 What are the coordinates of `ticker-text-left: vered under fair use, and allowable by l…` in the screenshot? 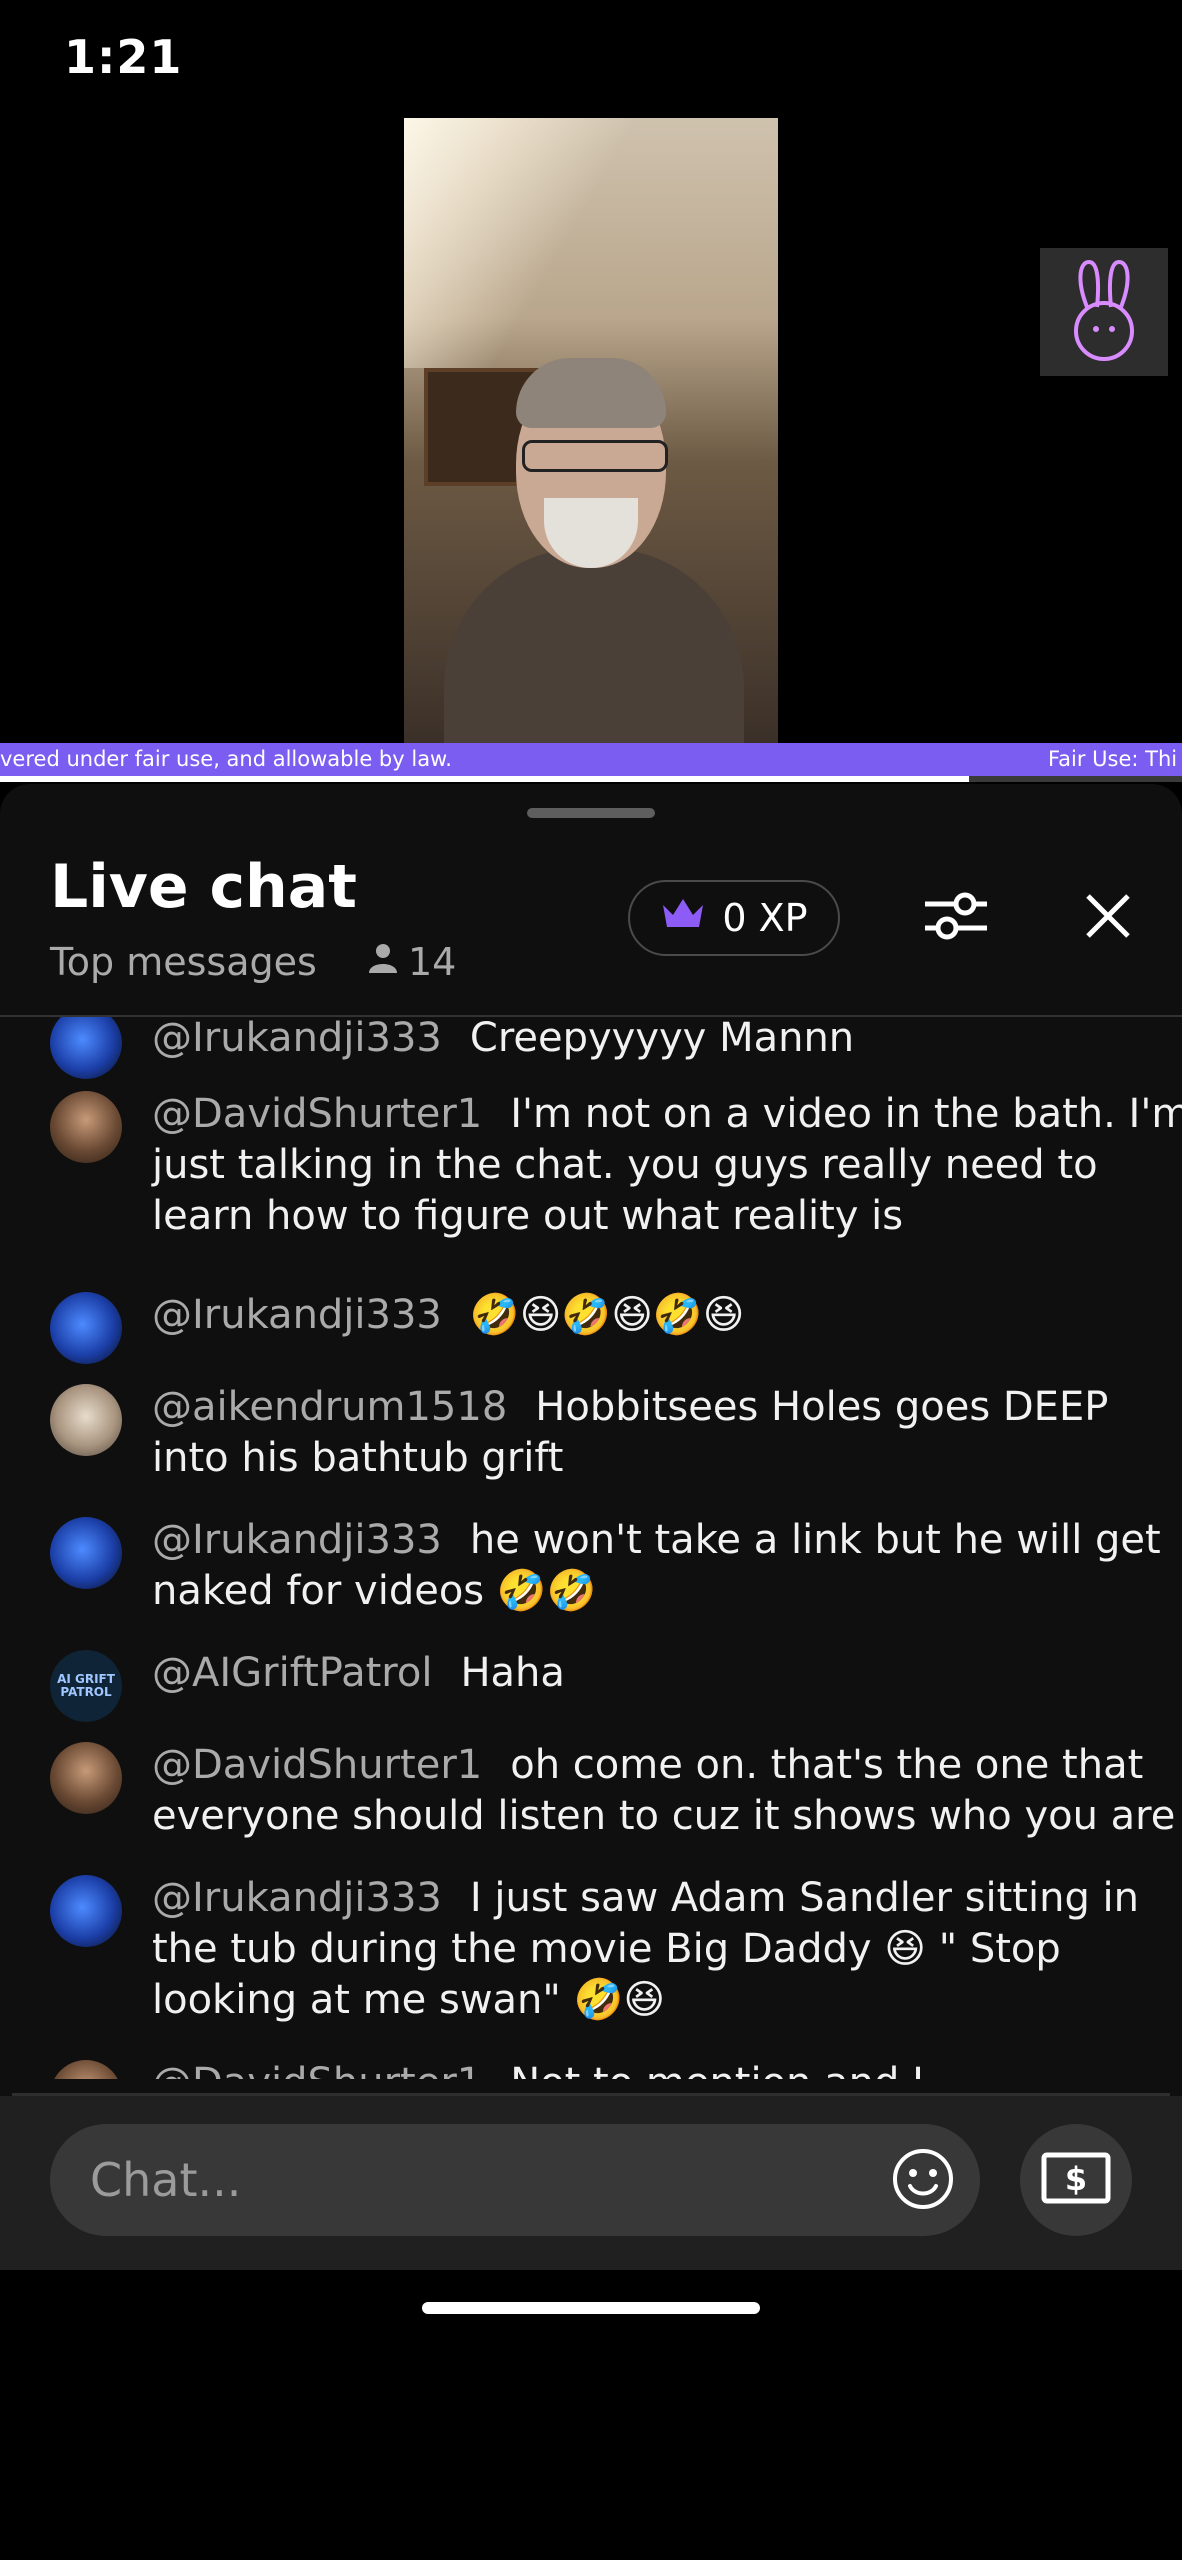 It's located at (226, 759).